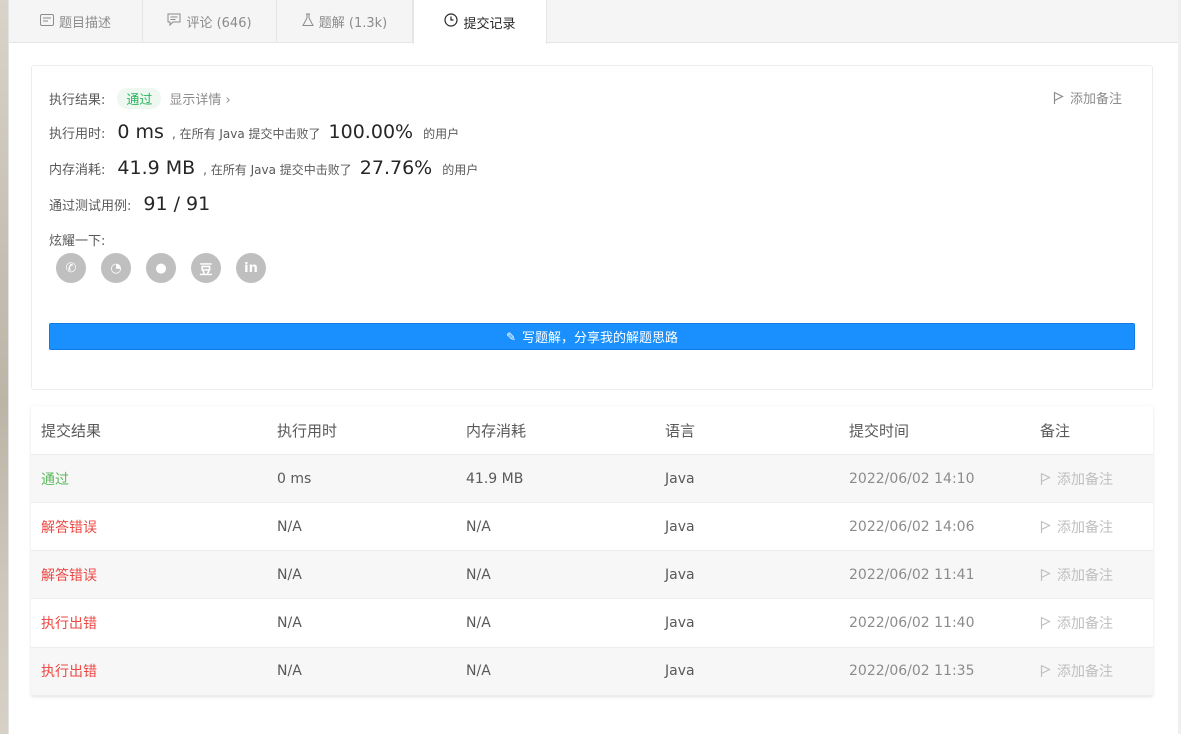 Image resolution: width=1181 pixels, height=734 pixels. I want to click on header-memory: 内存消耗, so click(496, 430).